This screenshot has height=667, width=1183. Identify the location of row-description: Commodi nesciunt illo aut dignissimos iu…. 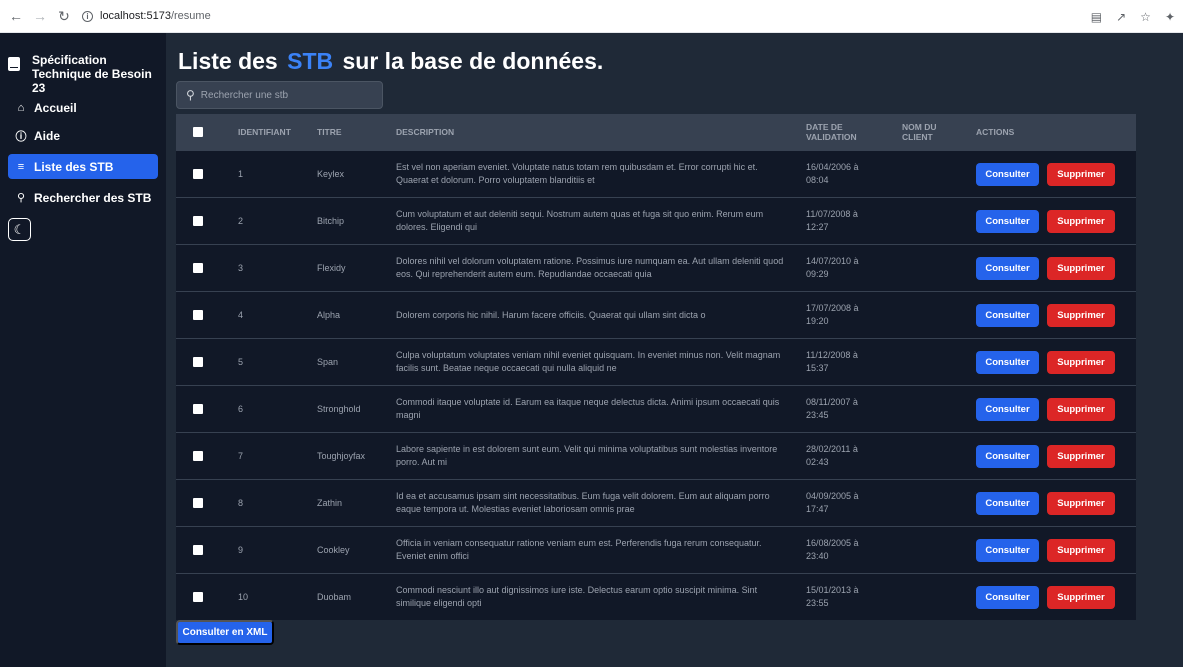
(577, 596).